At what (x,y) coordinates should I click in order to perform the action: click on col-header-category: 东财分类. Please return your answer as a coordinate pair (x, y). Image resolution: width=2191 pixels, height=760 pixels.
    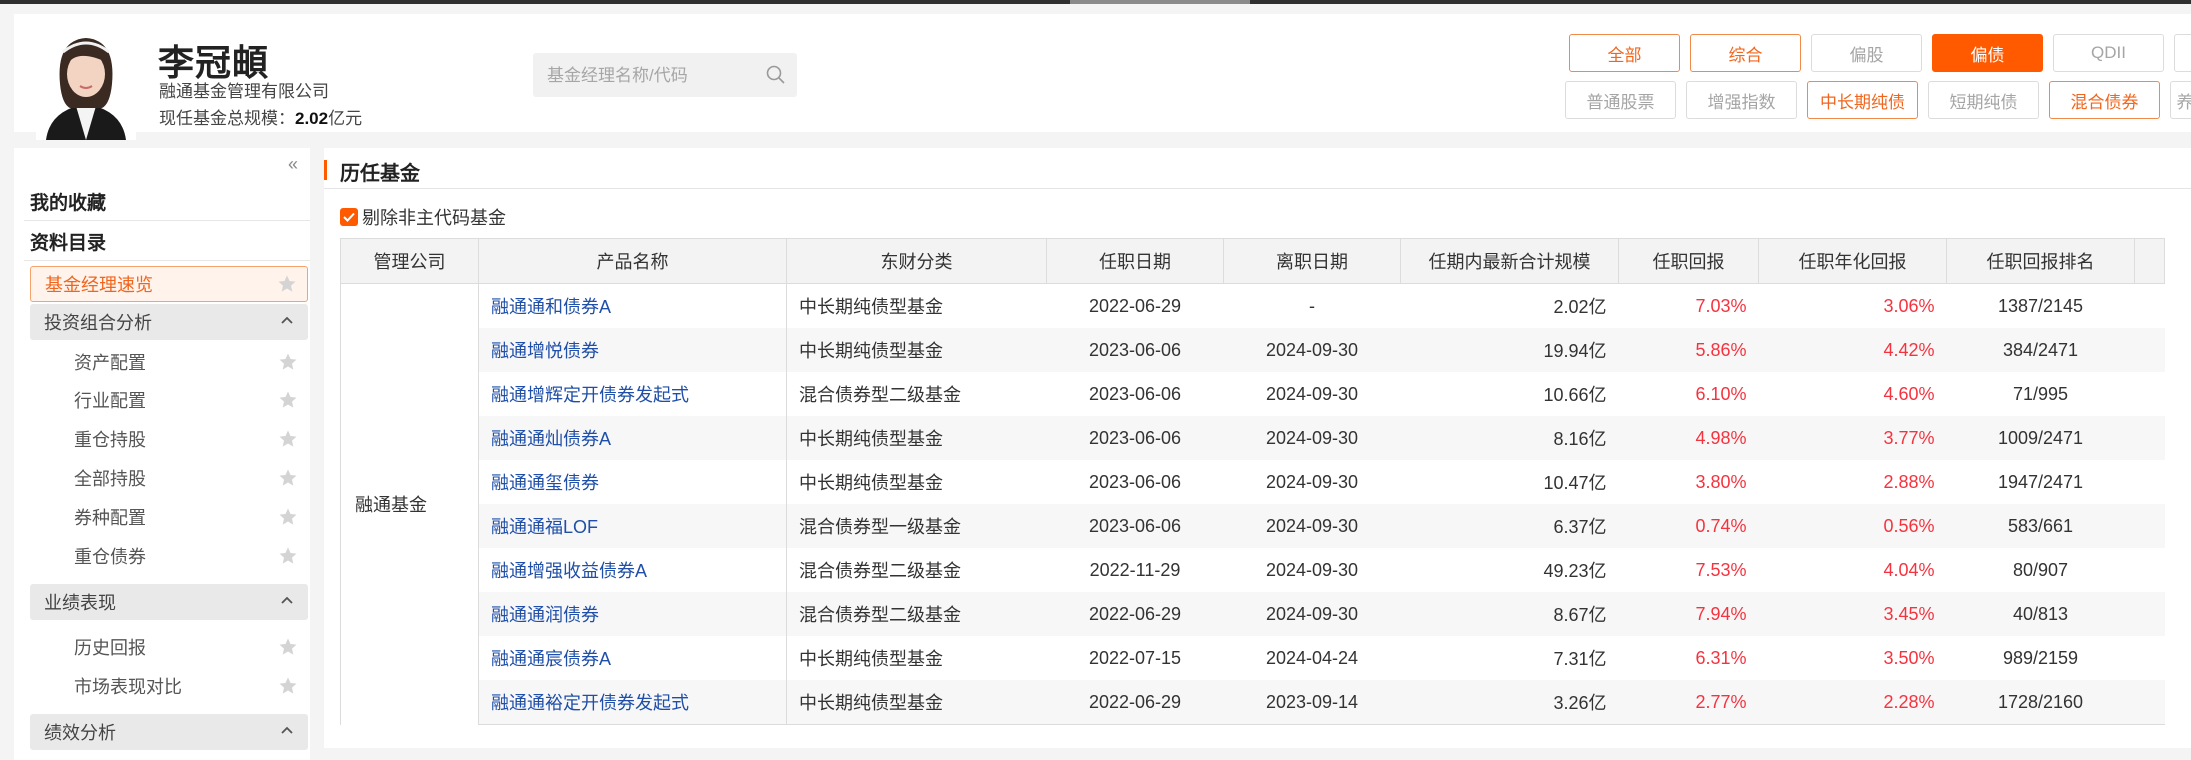
    Looking at the image, I should click on (916, 261).